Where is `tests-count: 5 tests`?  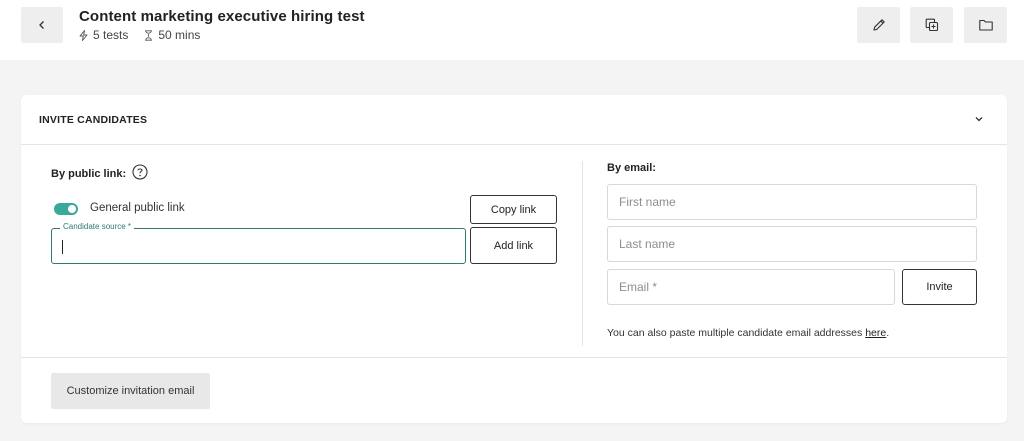 tests-count: 5 tests is located at coordinates (103, 35).